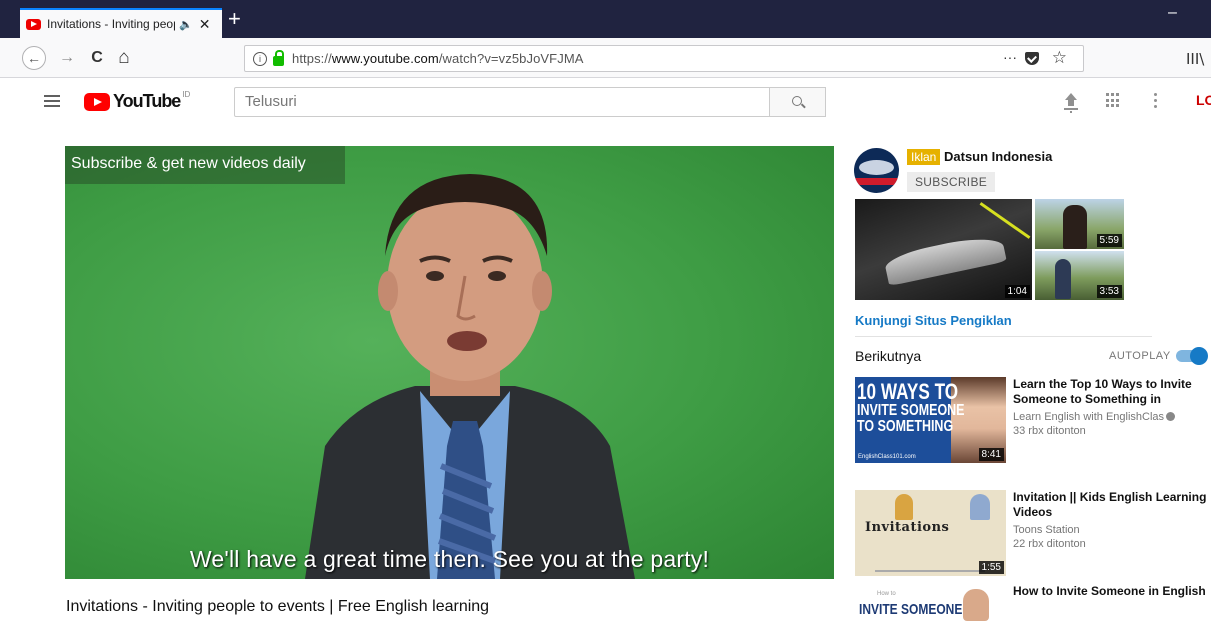  What do you see at coordinates (205, 24) in the screenshot?
I see `tab-close-icon: ✕` at bounding box center [205, 24].